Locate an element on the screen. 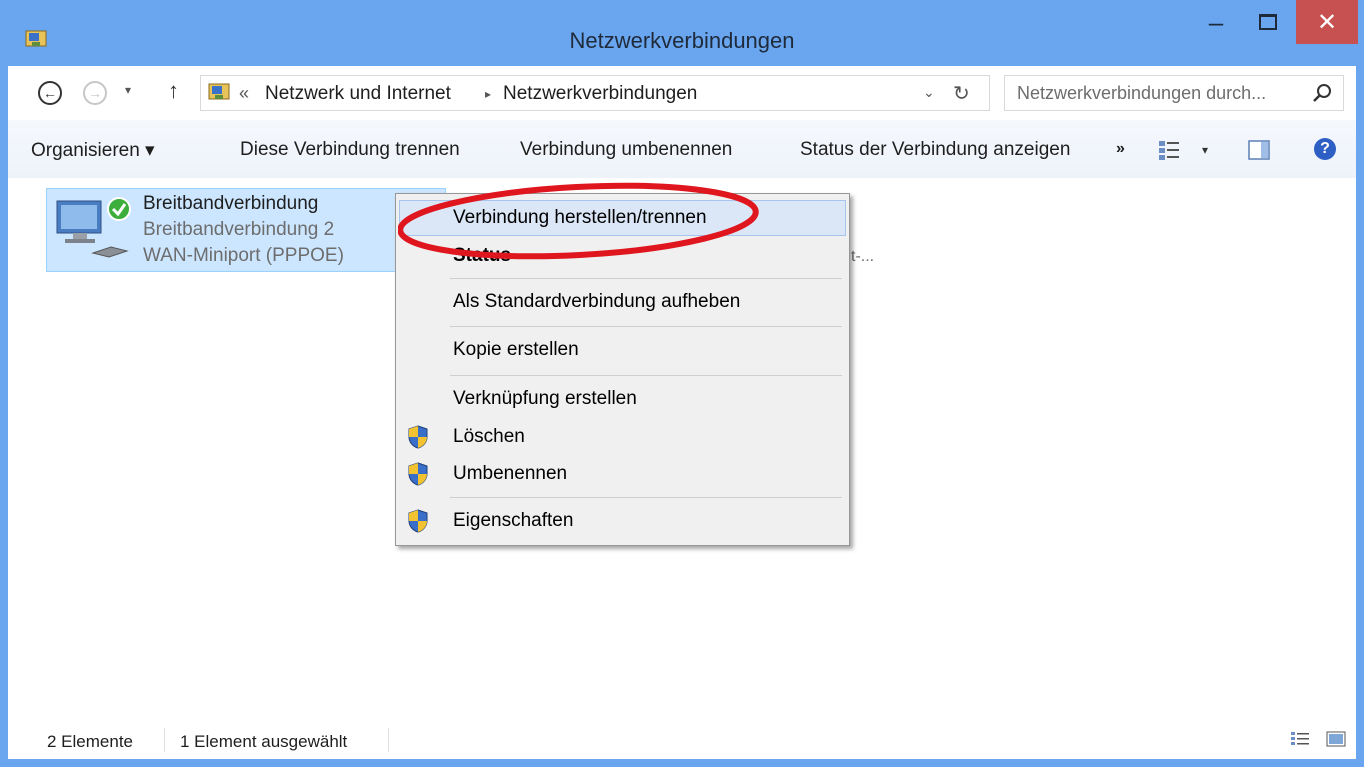 The height and width of the screenshot is (767, 1364). organize-button: Organisieren ▾ is located at coordinates (93, 150).